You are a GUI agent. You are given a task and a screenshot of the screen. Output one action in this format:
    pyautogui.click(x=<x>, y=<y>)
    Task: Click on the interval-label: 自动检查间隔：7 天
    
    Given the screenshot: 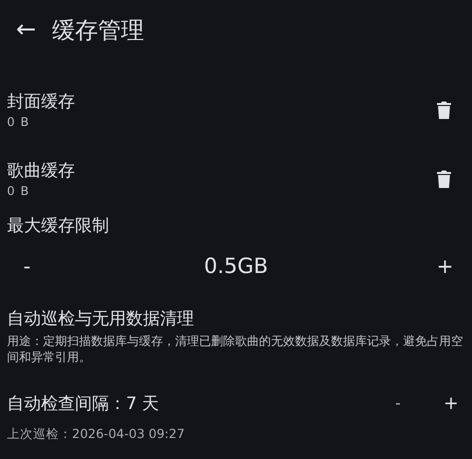 What is the action you would take?
    pyautogui.click(x=83, y=403)
    